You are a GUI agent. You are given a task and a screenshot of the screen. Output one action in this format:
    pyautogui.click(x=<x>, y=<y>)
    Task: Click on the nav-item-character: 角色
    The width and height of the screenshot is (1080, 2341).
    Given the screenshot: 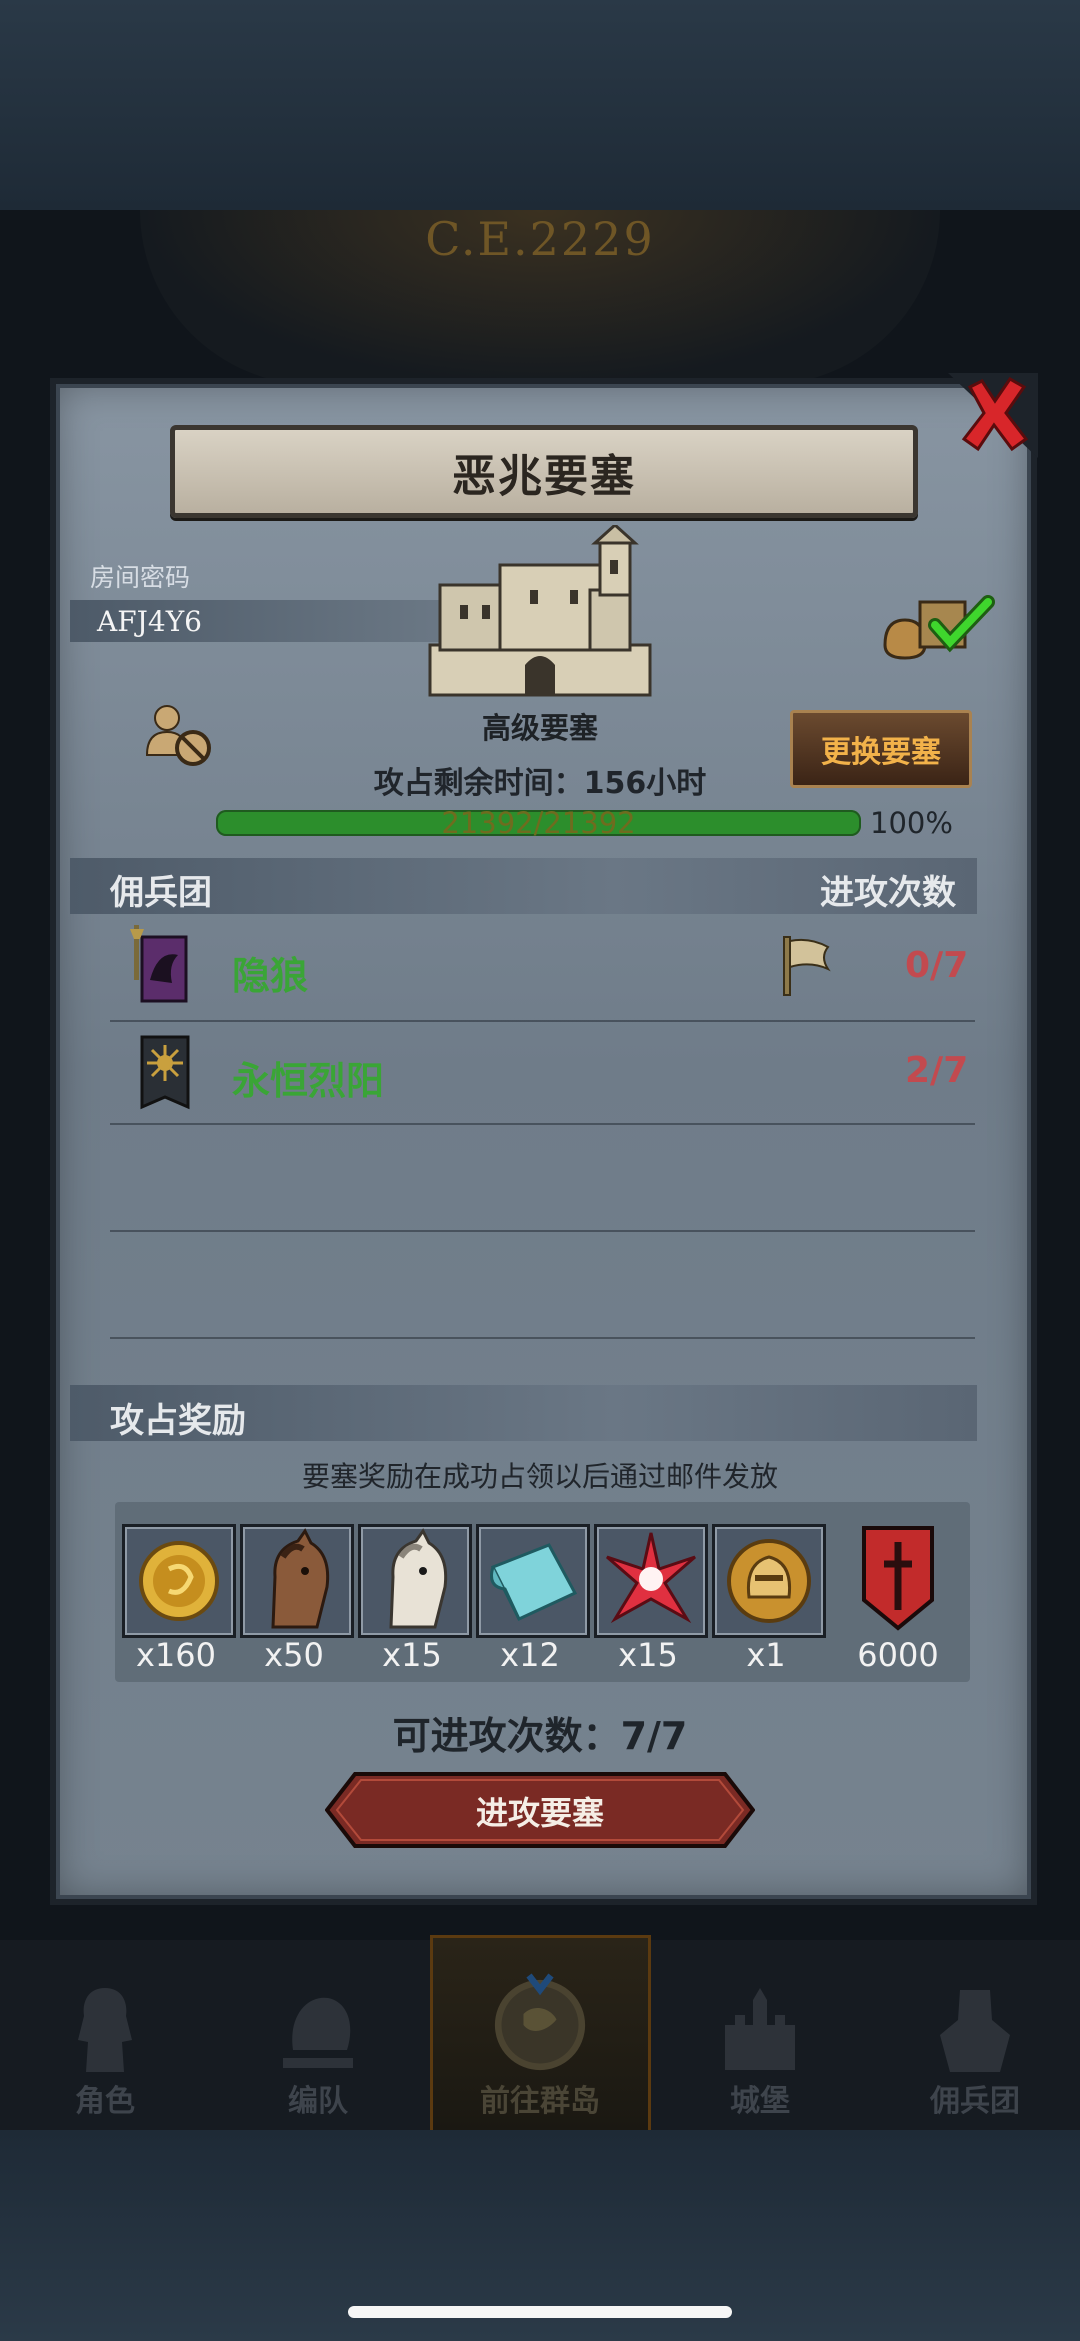 What is the action you would take?
    pyautogui.click(x=105, y=2037)
    